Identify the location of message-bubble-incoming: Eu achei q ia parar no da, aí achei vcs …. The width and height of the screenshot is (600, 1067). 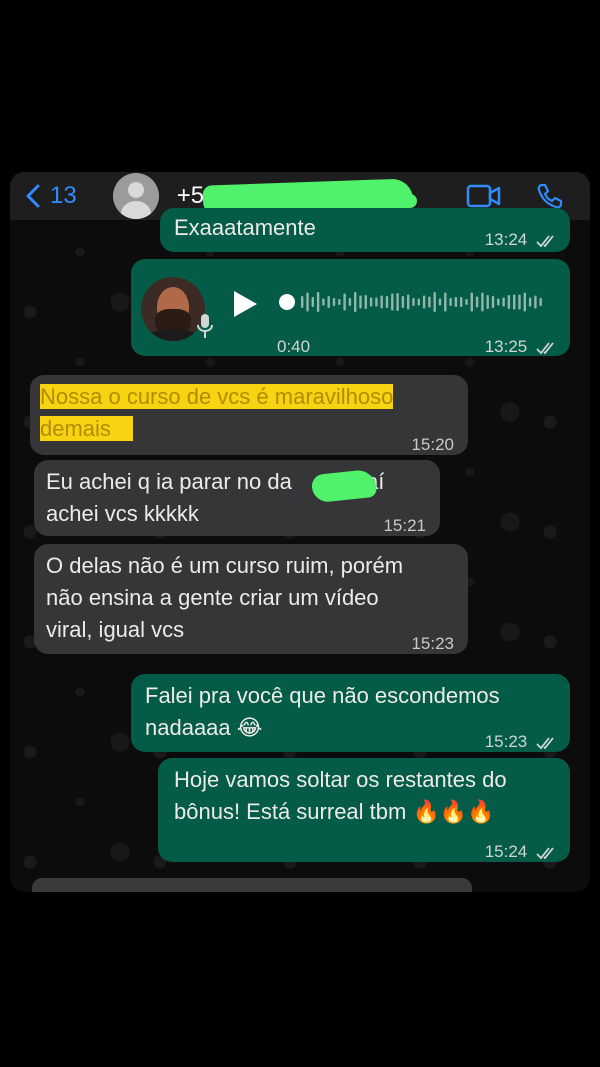
(237, 498).